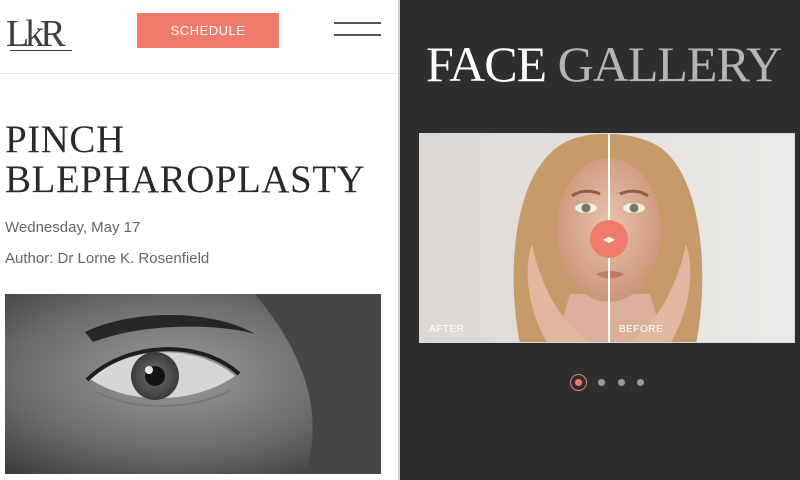 This screenshot has width=800, height=480. What do you see at coordinates (36, 34) in the screenshot?
I see `site-logo: LkR` at bounding box center [36, 34].